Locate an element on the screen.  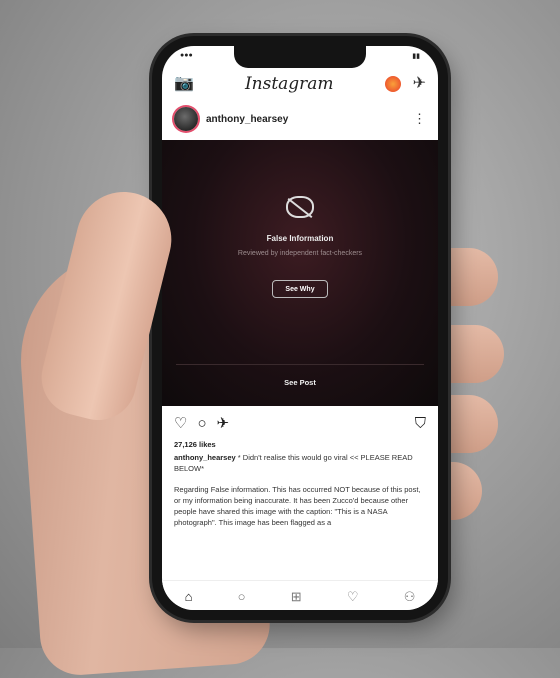
share-icon: ✈ is located at coordinates (223, 423).